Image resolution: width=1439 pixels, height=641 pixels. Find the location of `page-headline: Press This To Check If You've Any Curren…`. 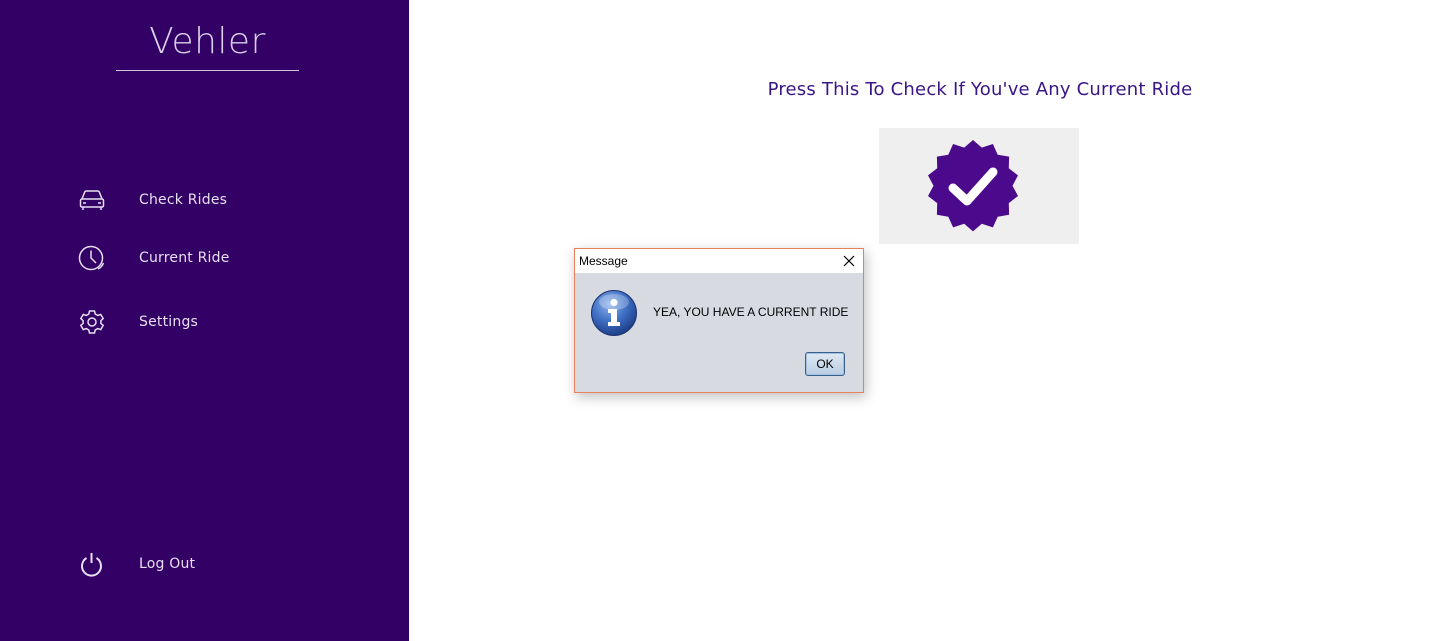

page-headline: Press This To Check If You've Any Curren… is located at coordinates (980, 89).